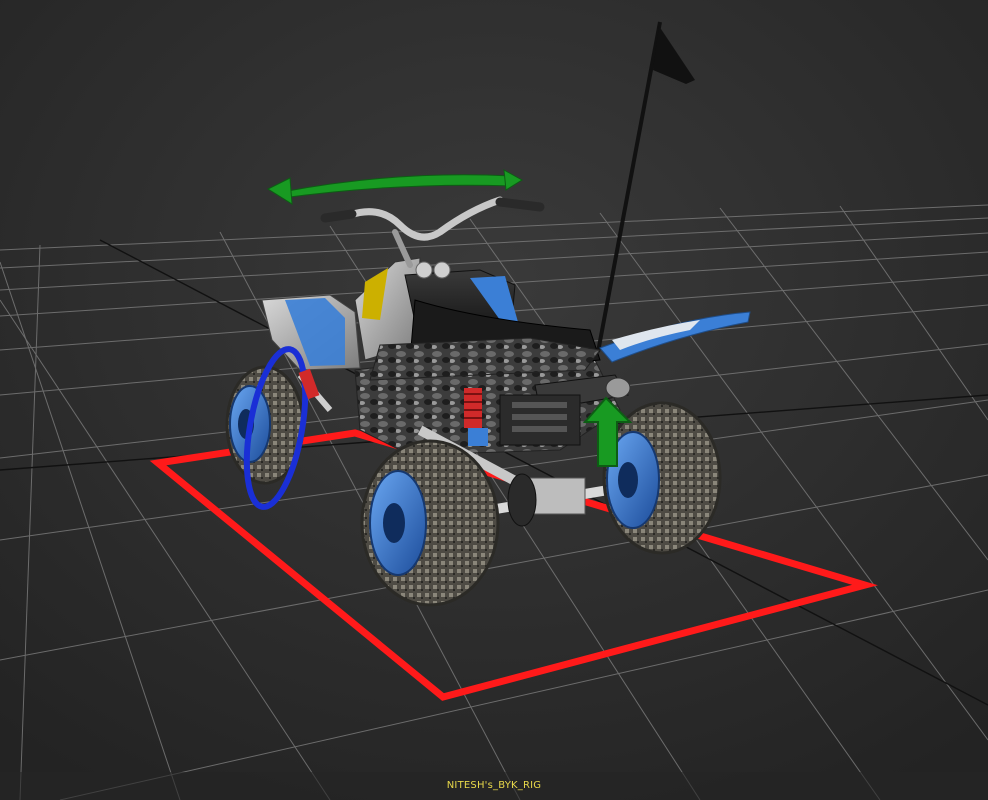 Image resolution: width=988 pixels, height=800 pixels. Describe the element at coordinates (430, 523) in the screenshot. I see `rear-left-wheel` at that location.